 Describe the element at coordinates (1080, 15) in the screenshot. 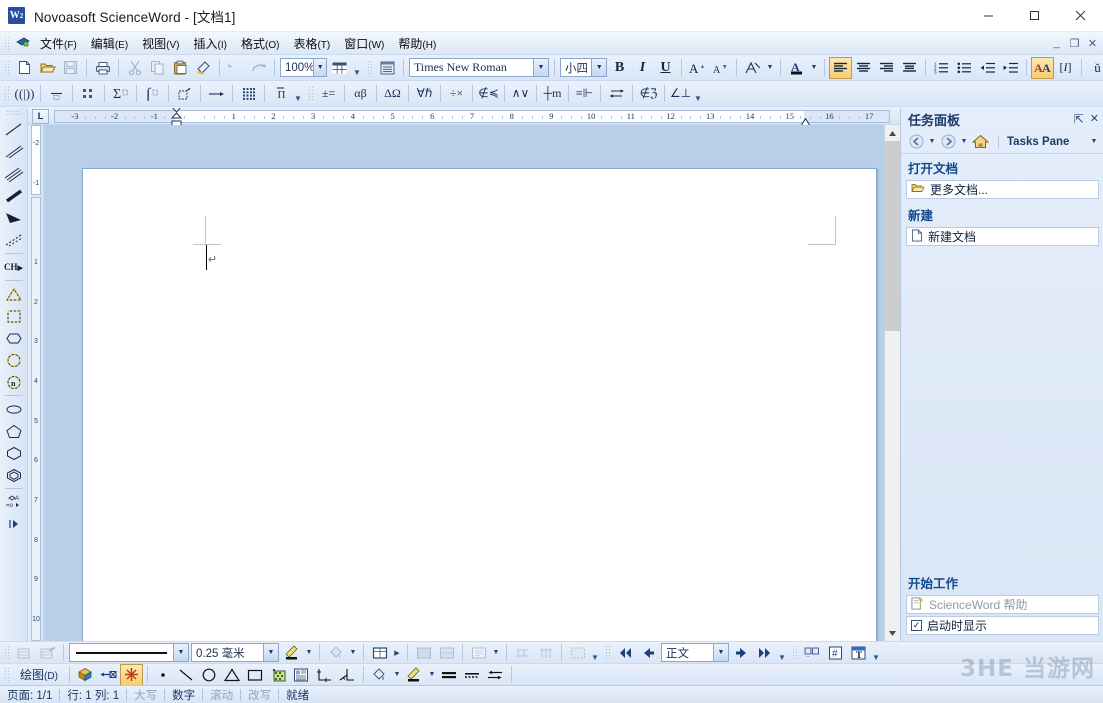

I see `close-button` at that location.